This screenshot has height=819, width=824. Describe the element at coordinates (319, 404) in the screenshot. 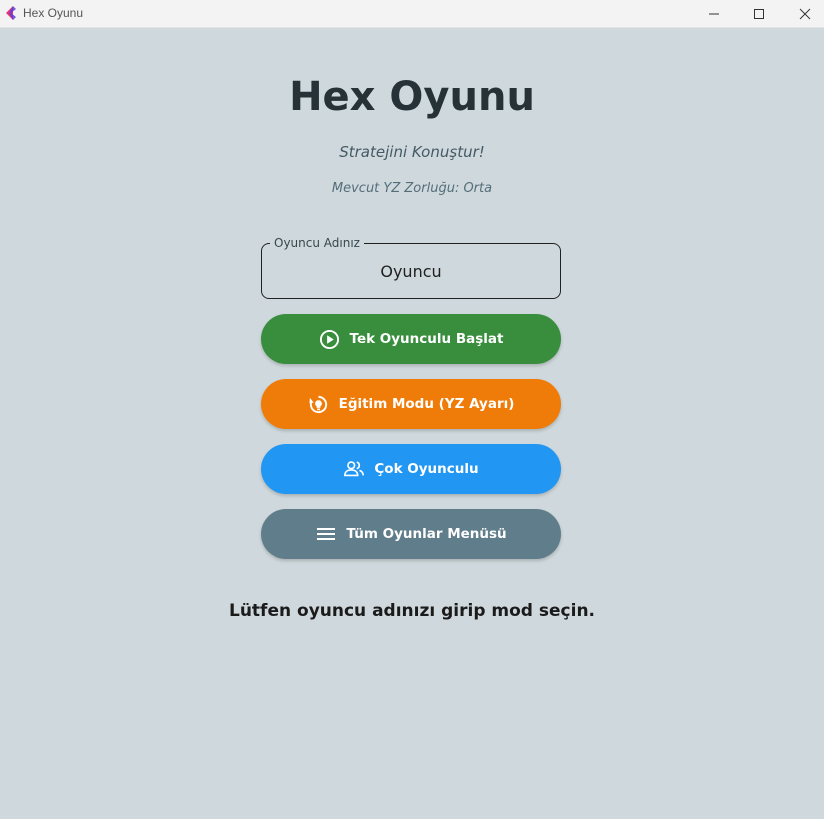

I see `psychology-icon` at that location.